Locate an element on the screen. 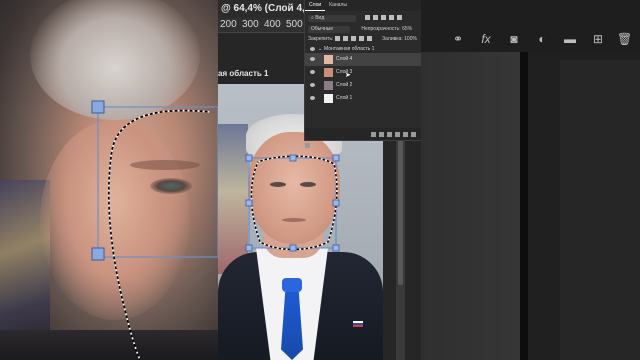 This screenshot has height=360, width=640. lock-artboard-icon is located at coordinates (361, 39).